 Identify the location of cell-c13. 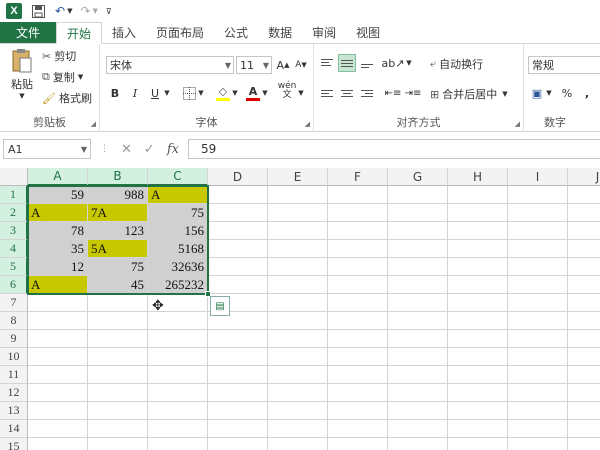
(178, 411).